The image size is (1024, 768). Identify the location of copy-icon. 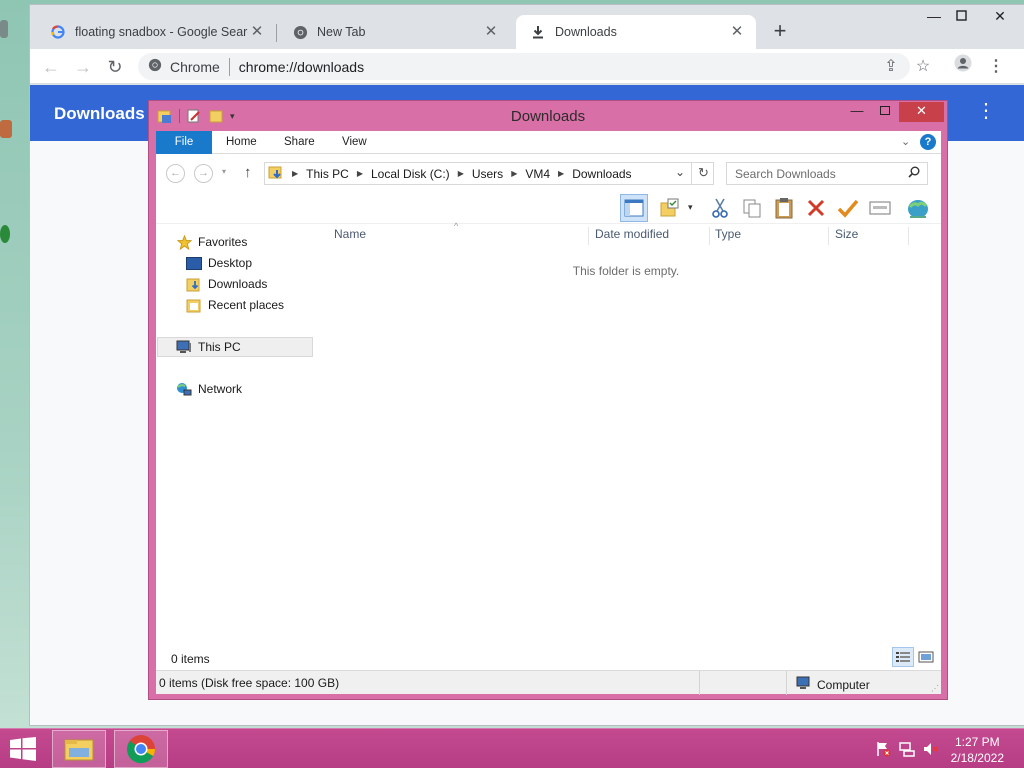
(752, 208).